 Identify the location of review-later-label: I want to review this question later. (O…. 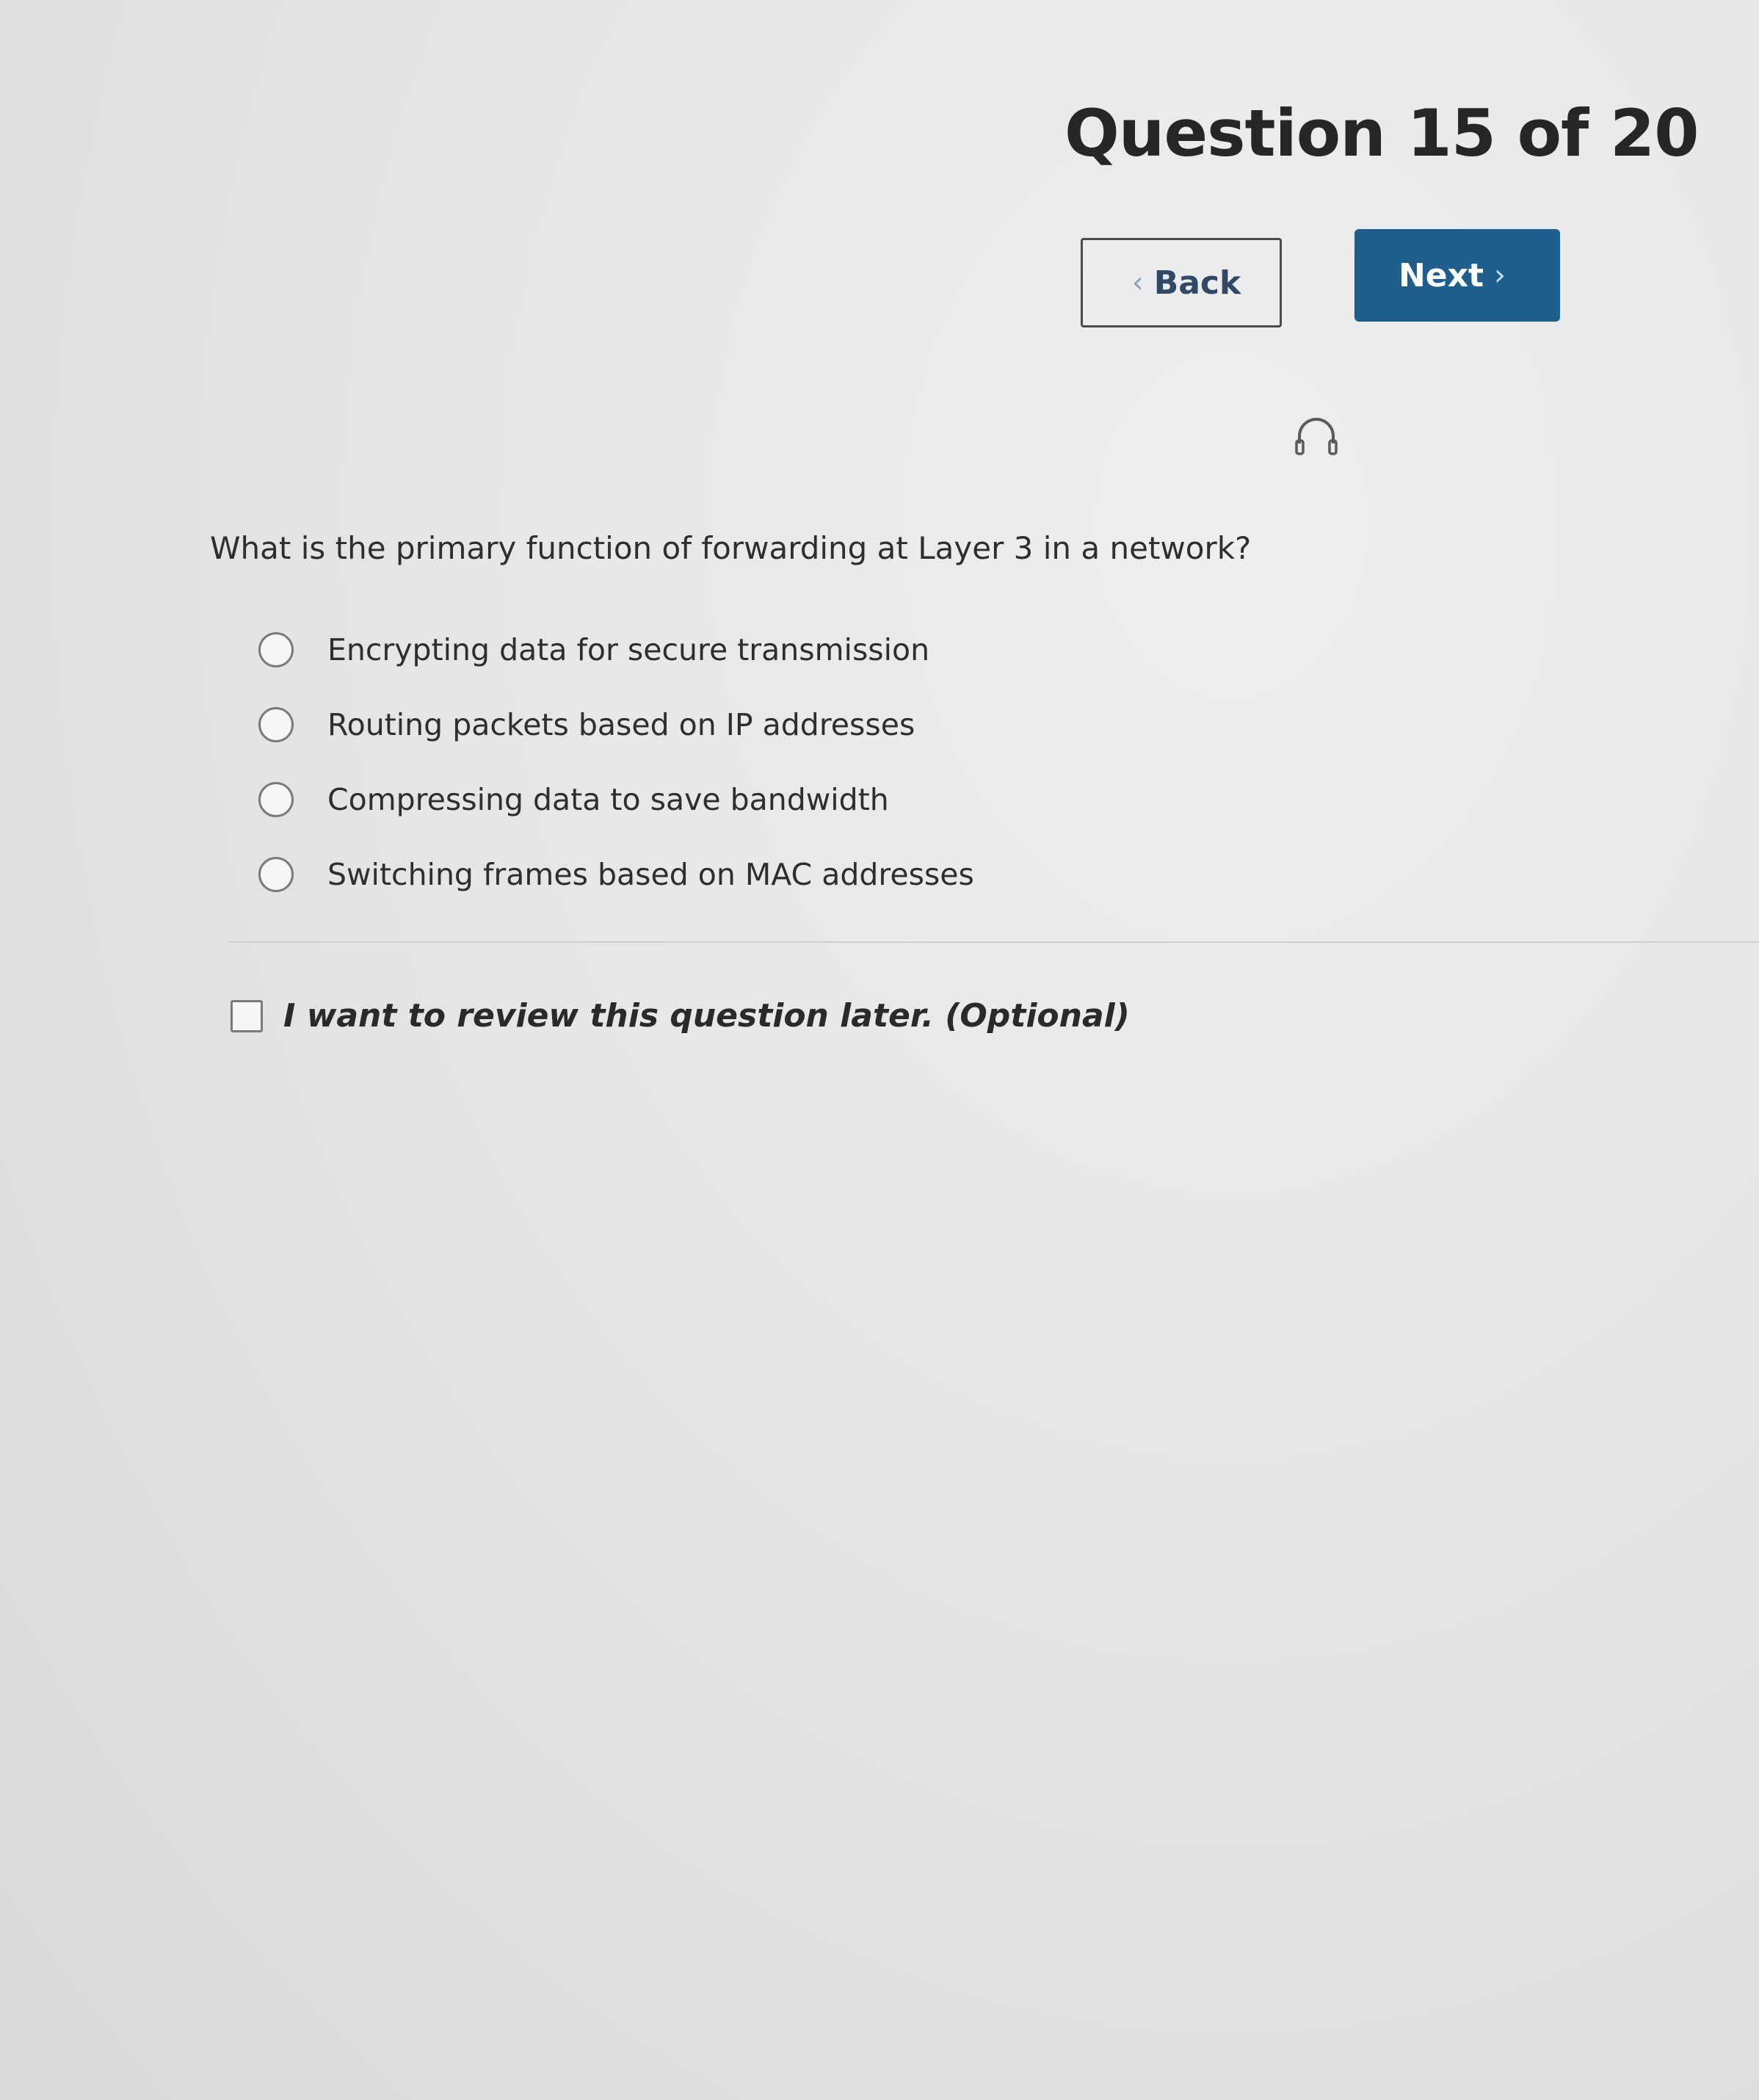
(706, 1016).